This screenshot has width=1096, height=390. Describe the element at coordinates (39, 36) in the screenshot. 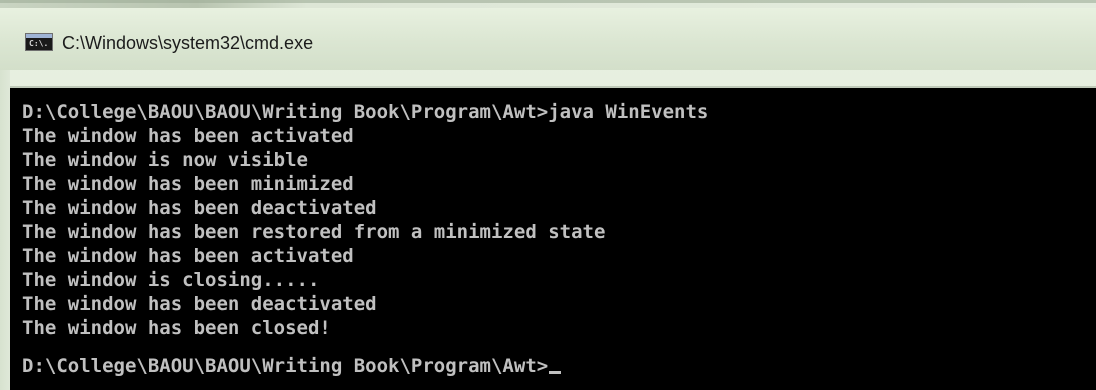

I see `cmd-icon-bar` at that location.